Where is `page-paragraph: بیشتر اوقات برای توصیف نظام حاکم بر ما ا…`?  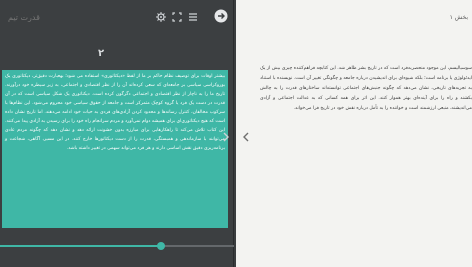 page-paragraph: بیشتر اوقات برای توصیف نظام حاکم بر ما ا… is located at coordinates (115, 112).